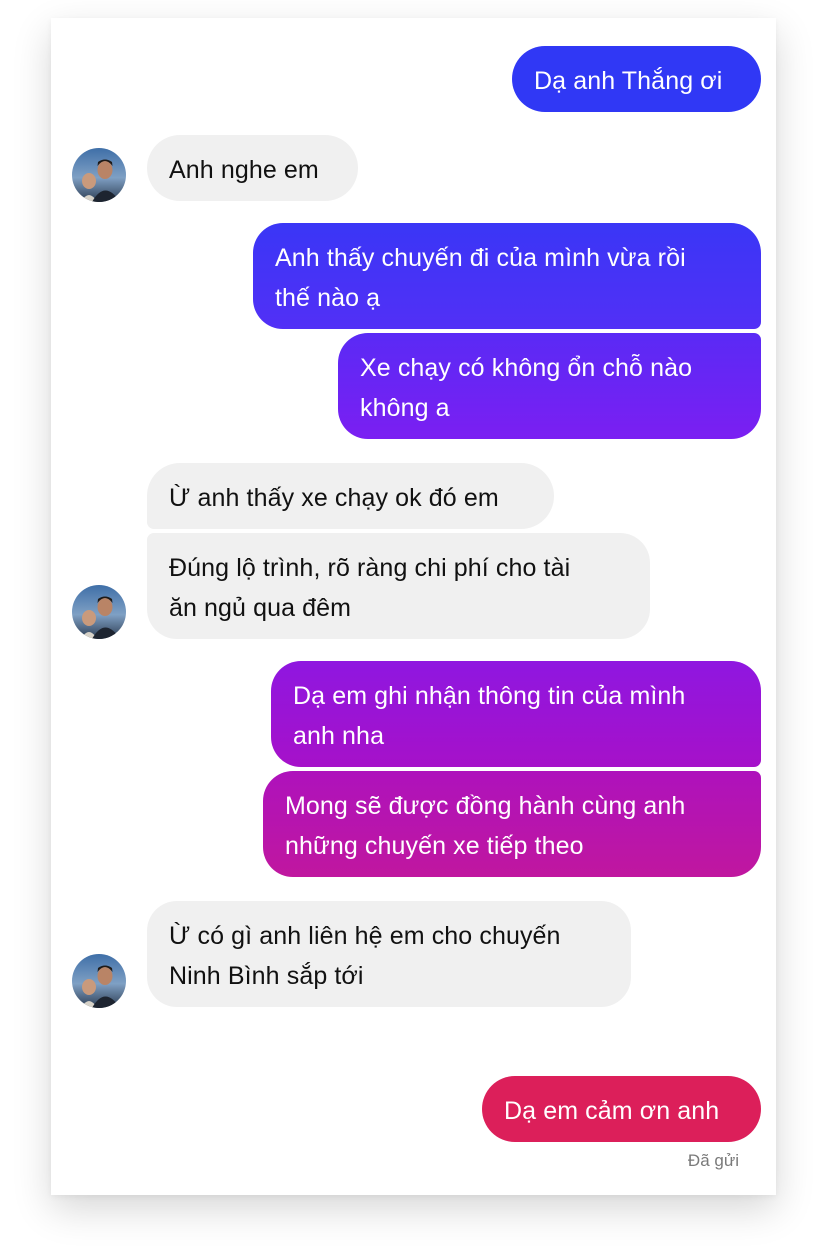  What do you see at coordinates (370, 568) in the screenshot?
I see `message-text: Đúng lộ trình, rõ ràng chi phí cho tài` at bounding box center [370, 568].